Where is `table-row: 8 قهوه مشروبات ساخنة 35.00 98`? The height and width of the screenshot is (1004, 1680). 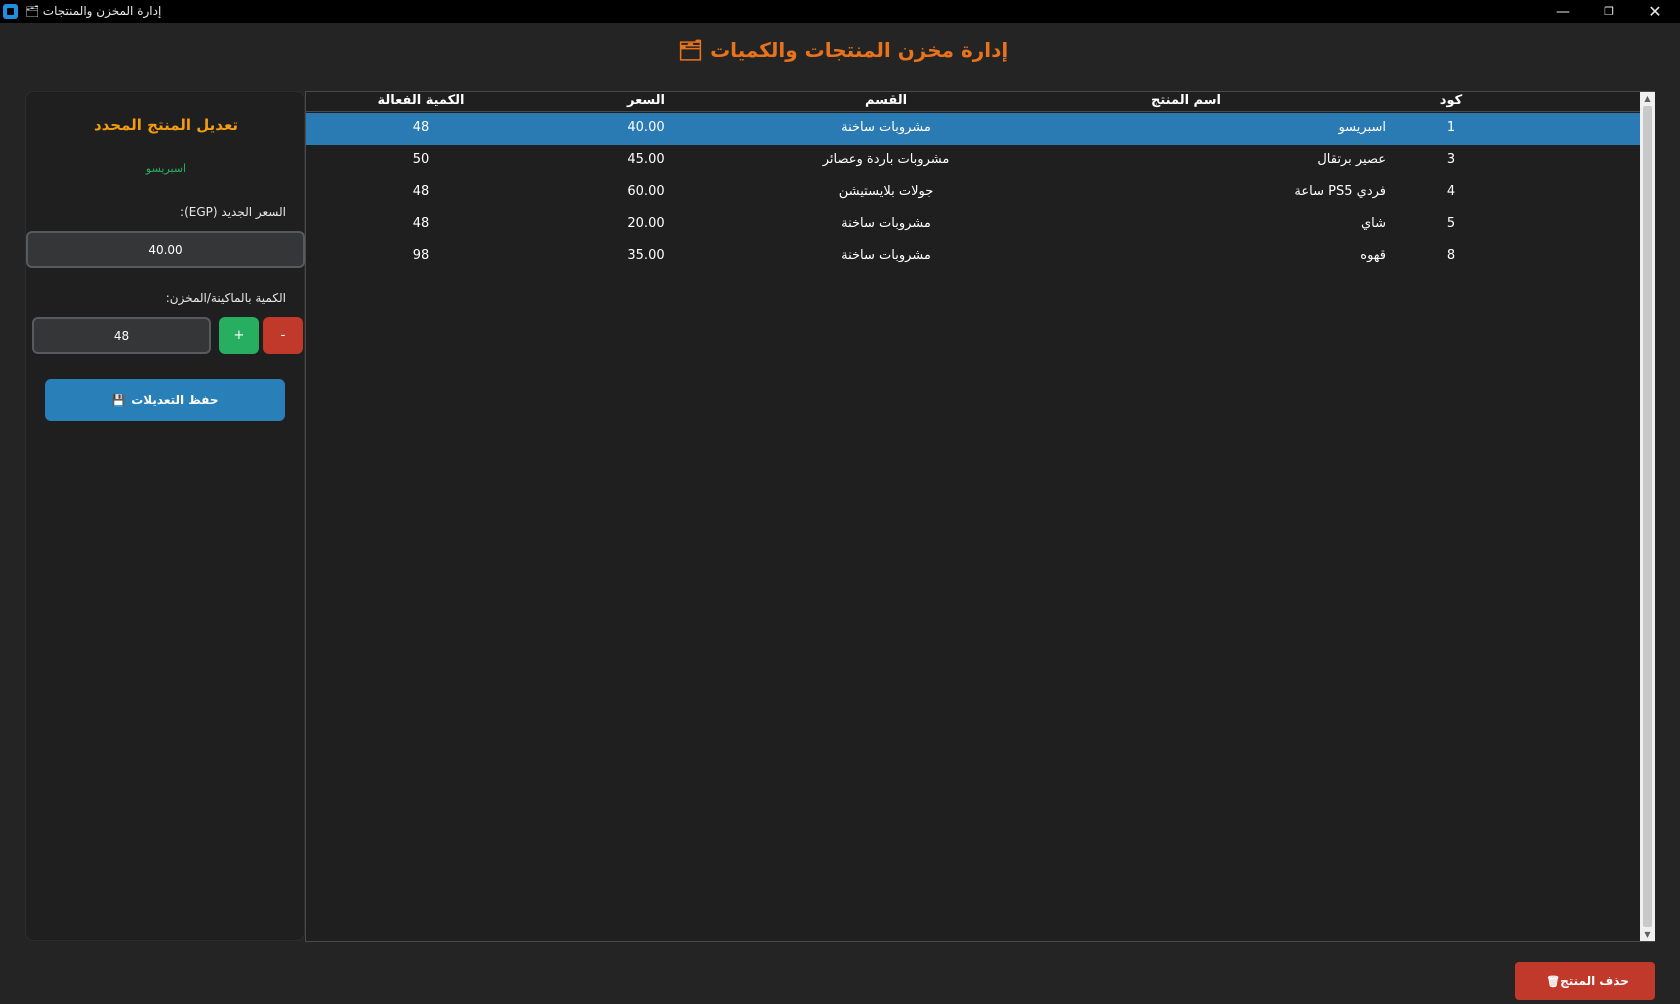 table-row: 8 قهوه مشروبات ساخنة 35.00 98 is located at coordinates (973, 257).